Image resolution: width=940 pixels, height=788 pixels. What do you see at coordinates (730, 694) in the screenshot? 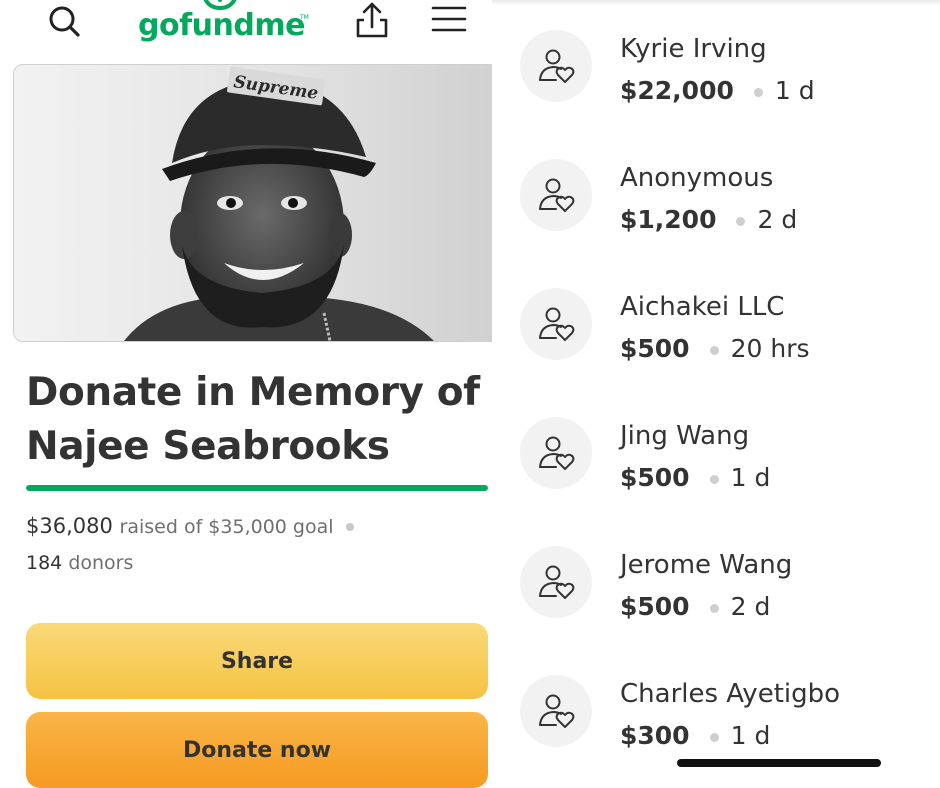
I see `donor-name: Charles Ayetigbo` at bounding box center [730, 694].